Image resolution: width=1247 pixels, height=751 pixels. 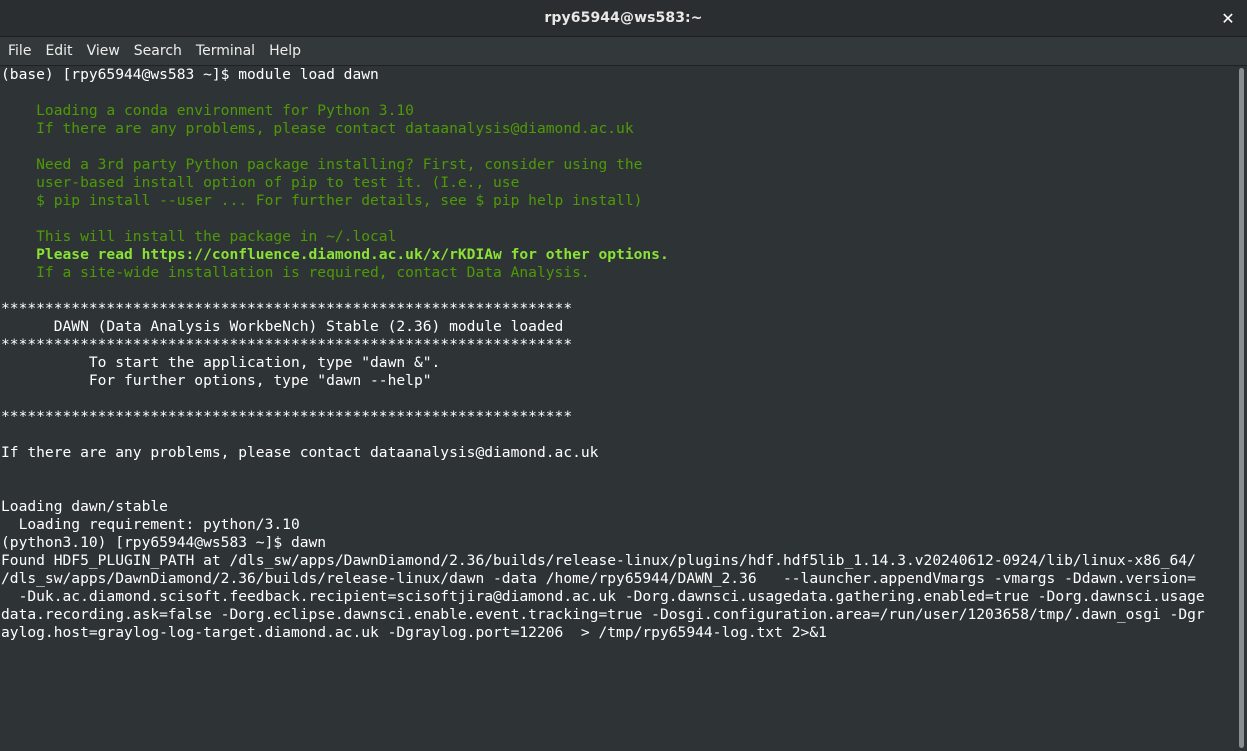 I want to click on menu-view: View, so click(x=103, y=51).